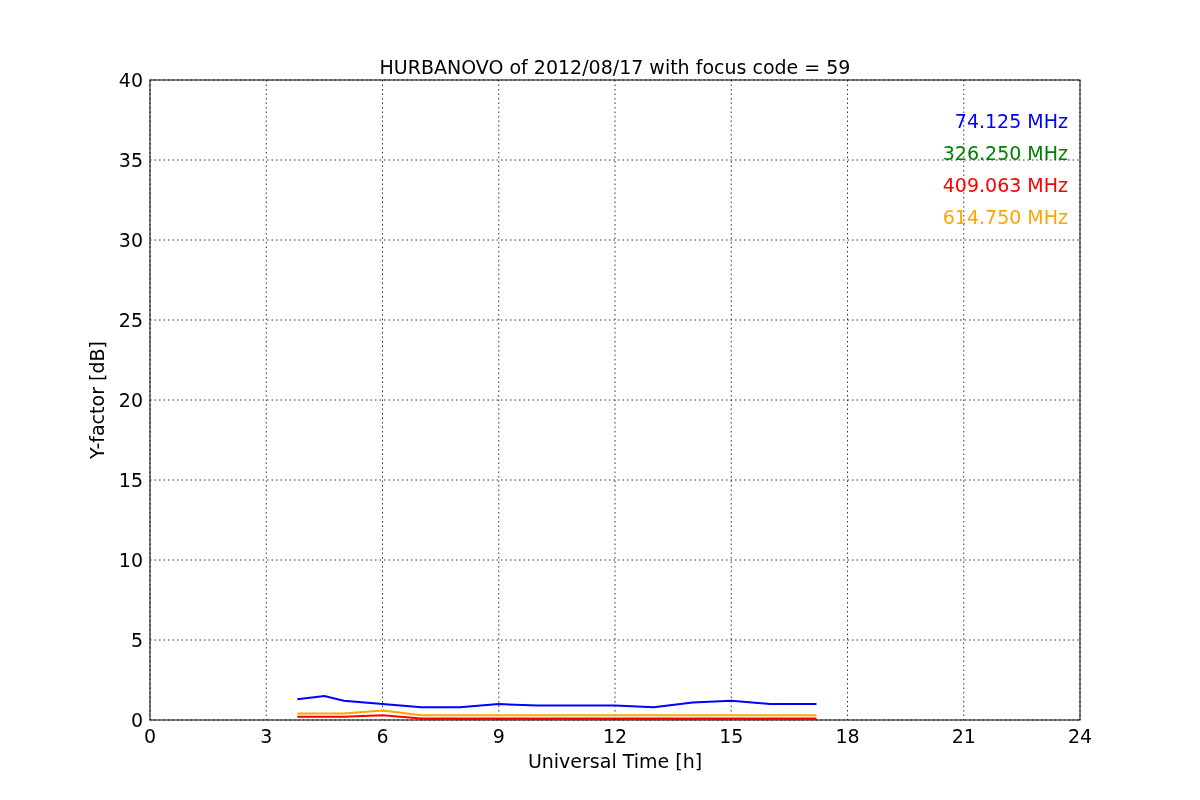 The height and width of the screenshot is (800, 1200). What do you see at coordinates (130, 320) in the screenshot?
I see `y-tick-label: 25` at bounding box center [130, 320].